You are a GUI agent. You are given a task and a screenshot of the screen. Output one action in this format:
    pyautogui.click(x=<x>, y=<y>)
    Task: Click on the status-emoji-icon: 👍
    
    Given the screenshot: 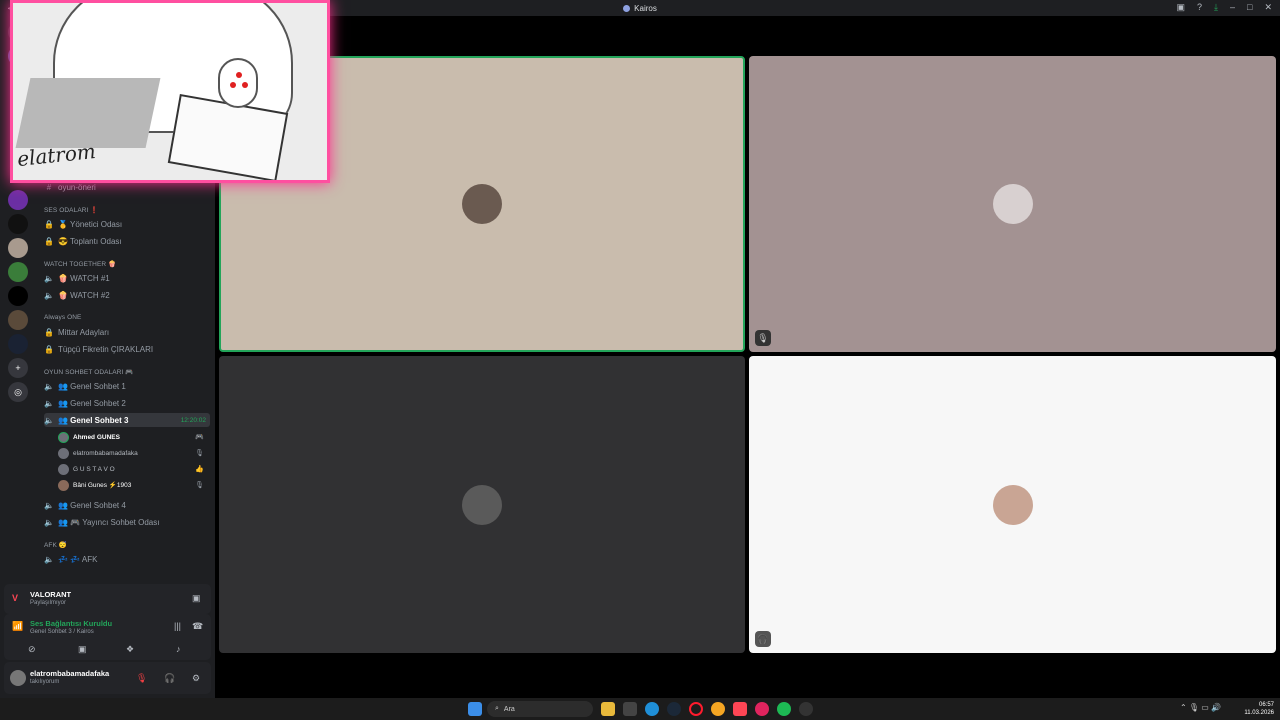 What is the action you would take?
    pyautogui.click(x=199, y=469)
    